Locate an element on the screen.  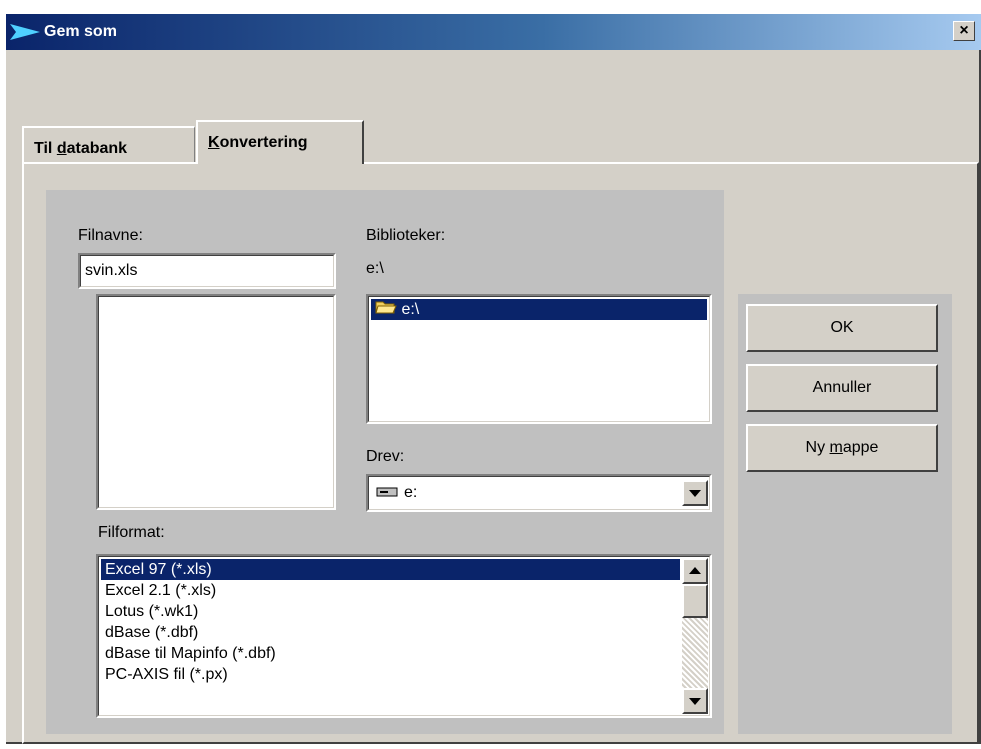
current-directory: e:\ is located at coordinates (375, 268).